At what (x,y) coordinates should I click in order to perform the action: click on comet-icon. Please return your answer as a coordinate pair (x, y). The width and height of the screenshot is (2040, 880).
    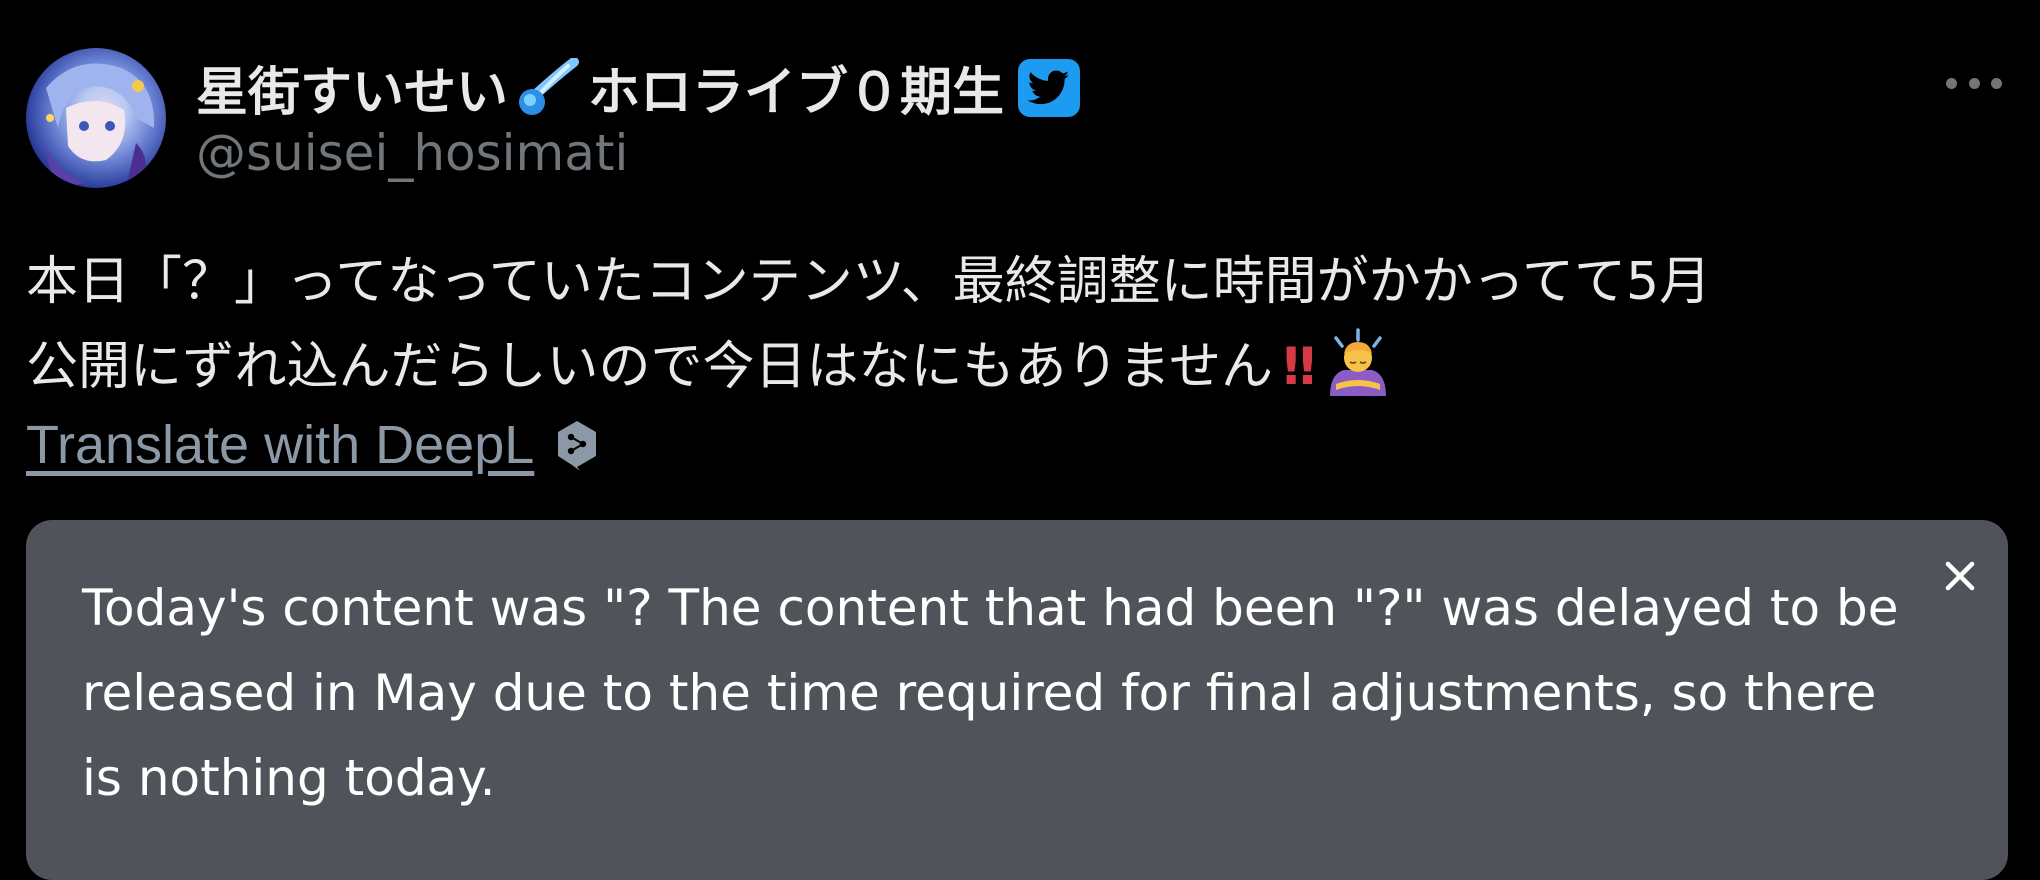
    Looking at the image, I should click on (548, 87).